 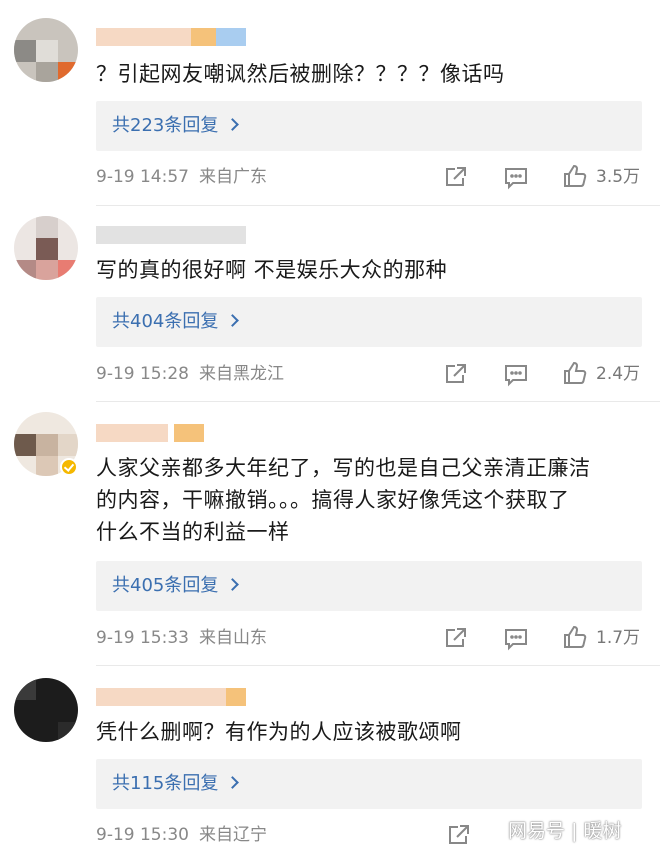 What do you see at coordinates (618, 638) in the screenshot?
I see `like-count: 1.7万` at bounding box center [618, 638].